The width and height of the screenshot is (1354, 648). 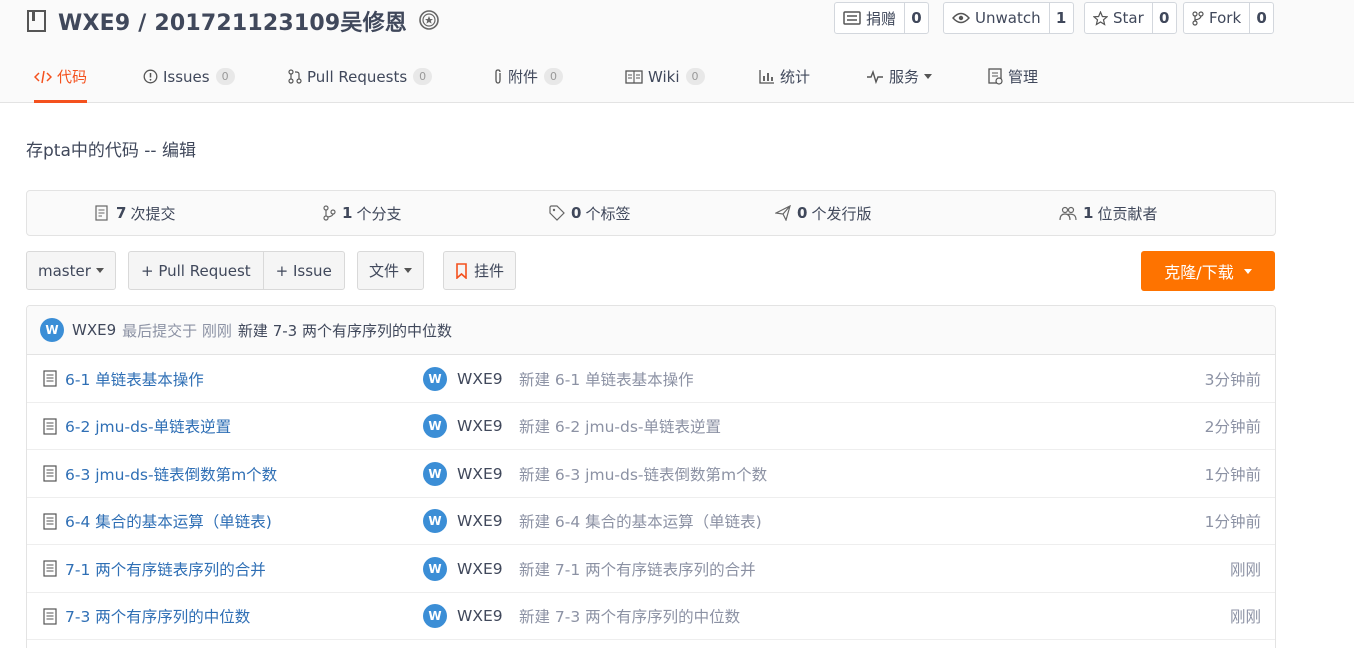 I want to click on donate-count: 0, so click(x=916, y=18).